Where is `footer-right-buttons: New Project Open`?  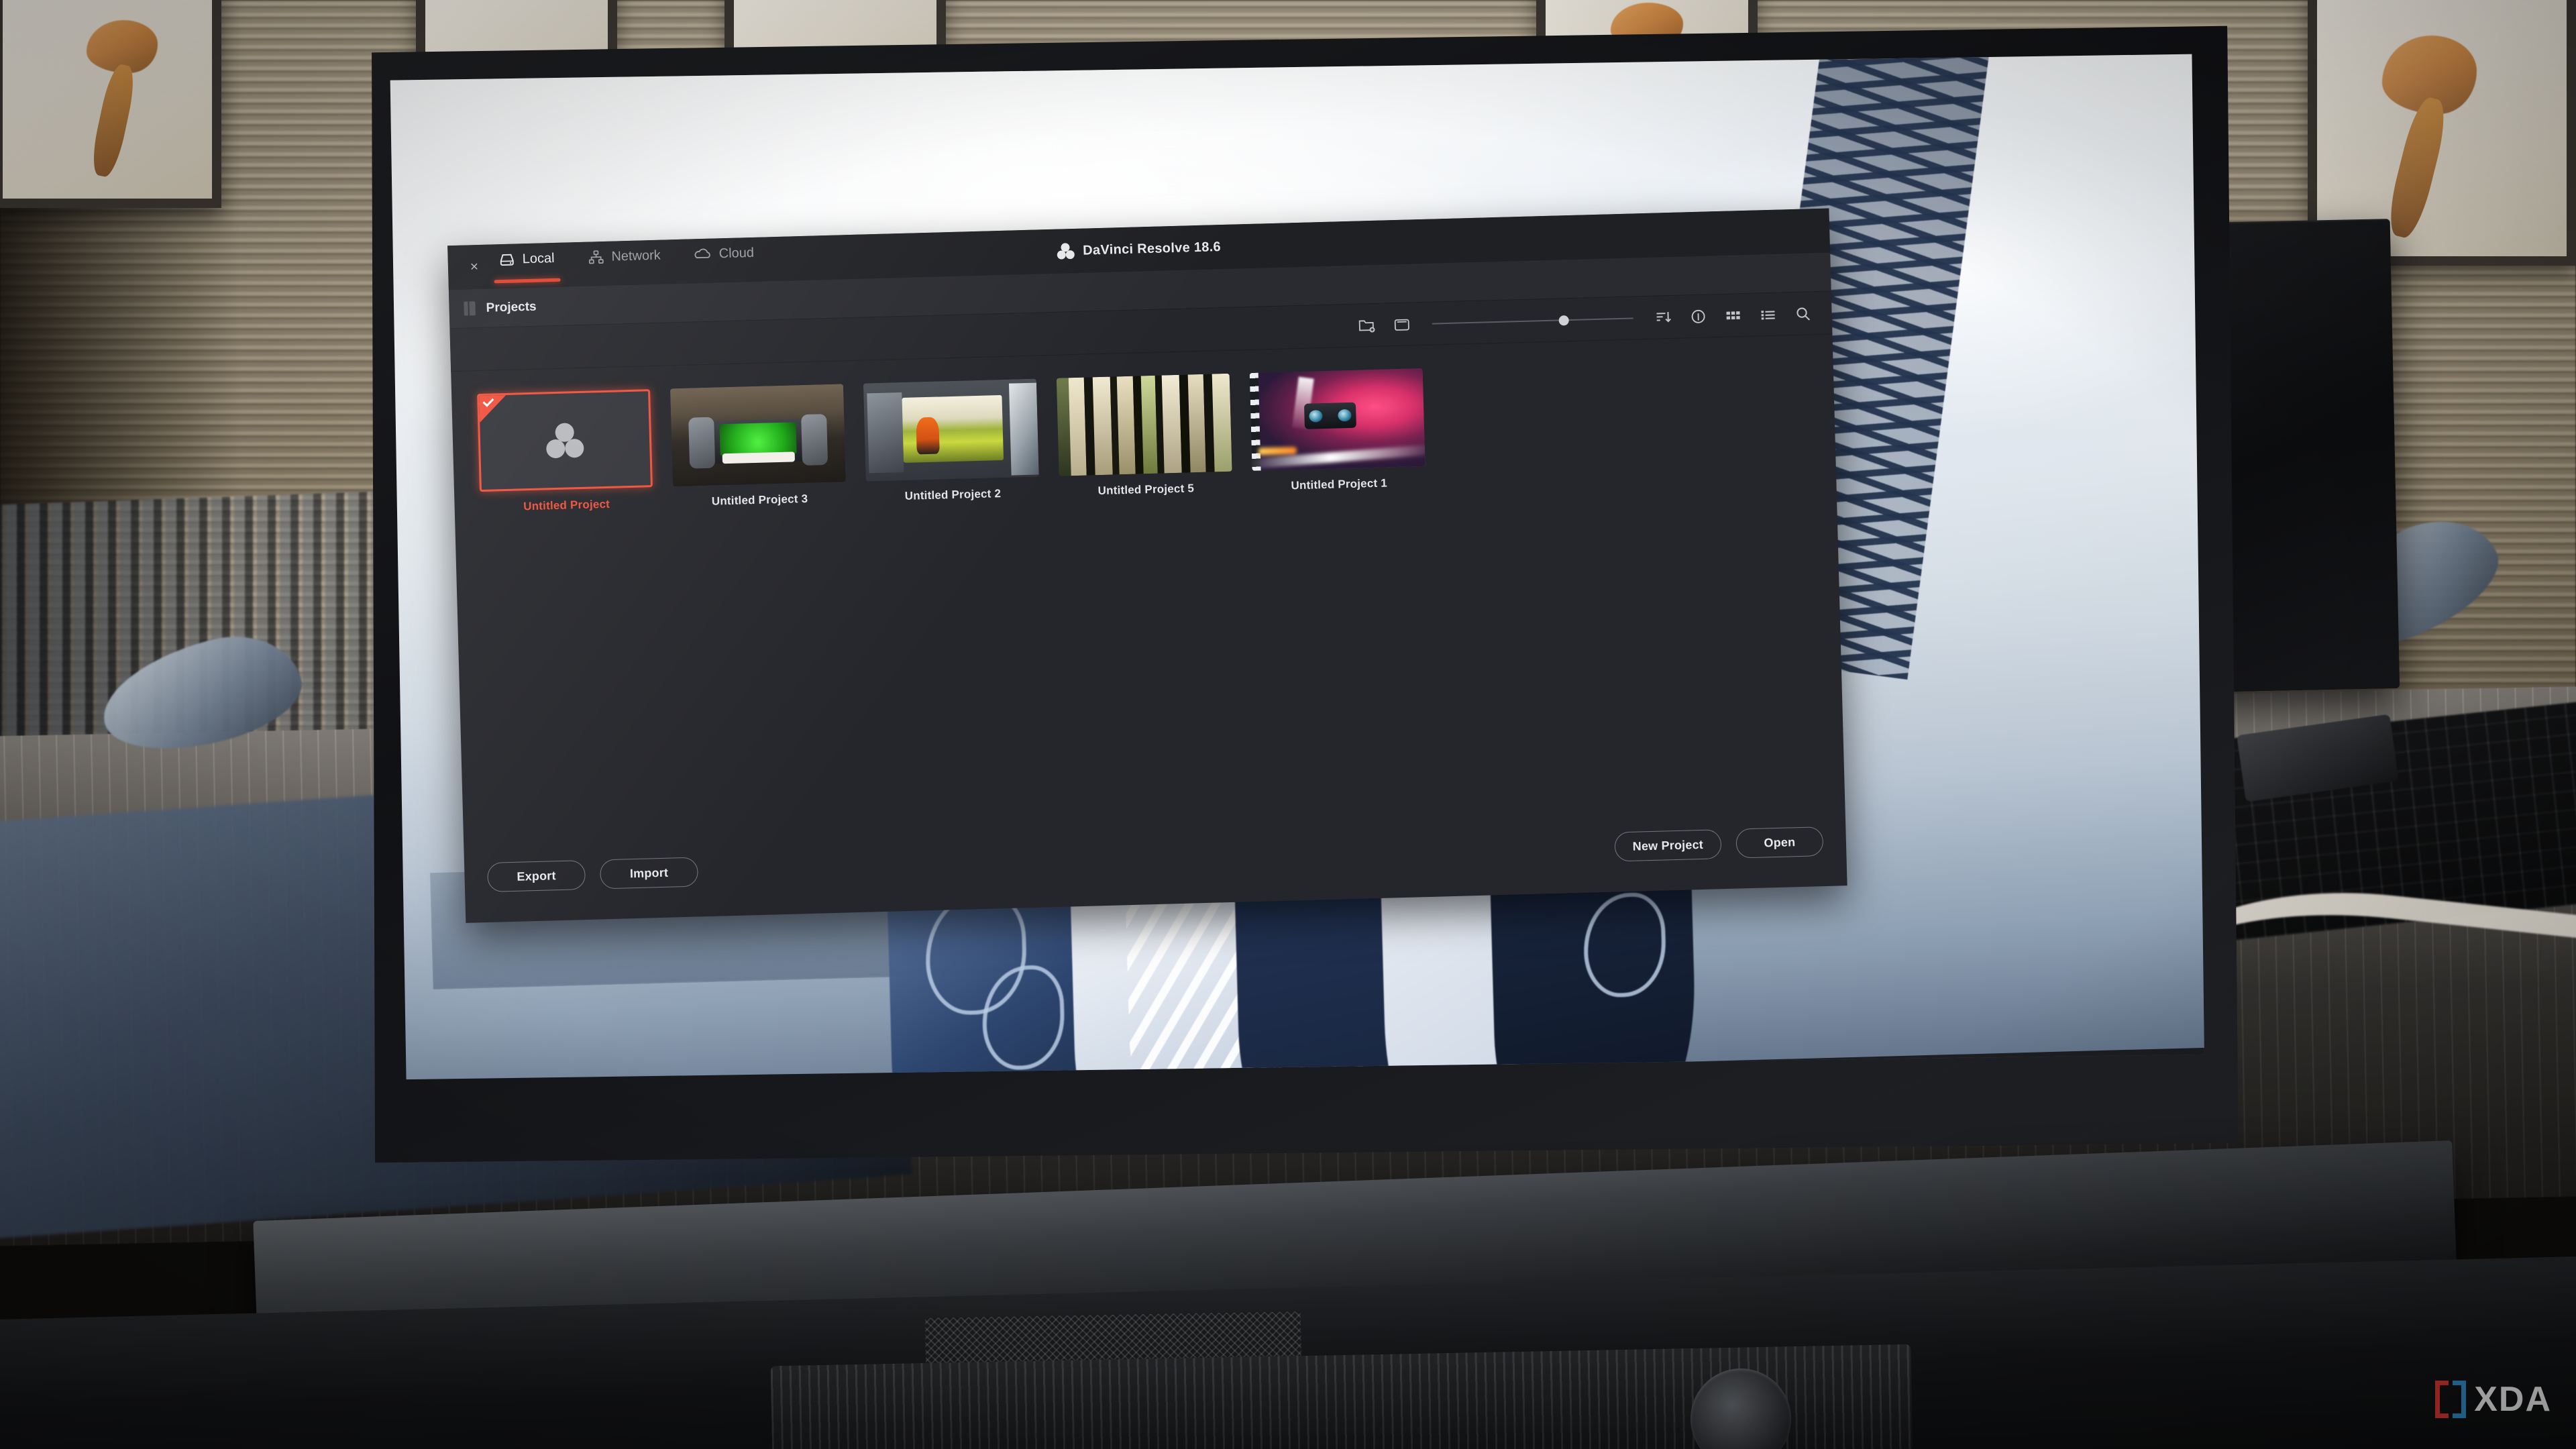 footer-right-buttons: New Project Open is located at coordinates (1718, 843).